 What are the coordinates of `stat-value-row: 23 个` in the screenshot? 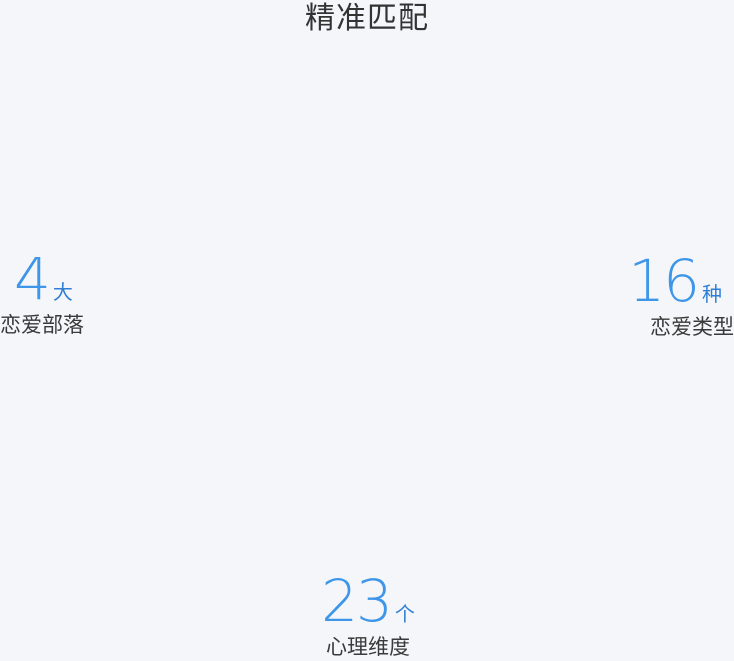 It's located at (368, 601).